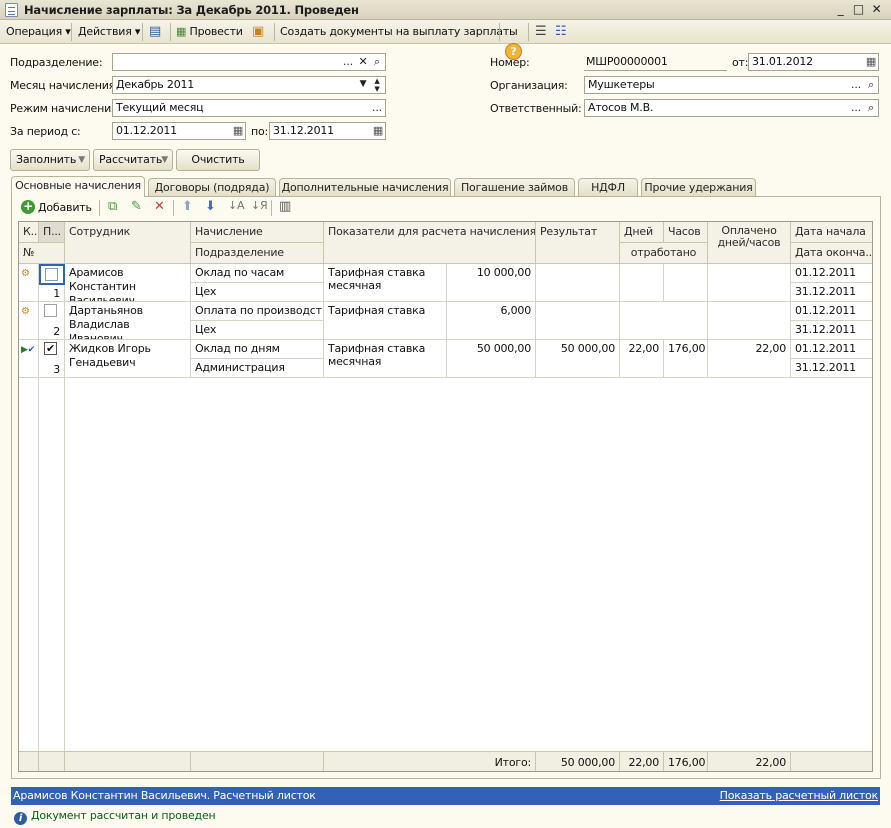 The image size is (891, 828). I want to click on move-up-icon: ⬆, so click(187, 206).